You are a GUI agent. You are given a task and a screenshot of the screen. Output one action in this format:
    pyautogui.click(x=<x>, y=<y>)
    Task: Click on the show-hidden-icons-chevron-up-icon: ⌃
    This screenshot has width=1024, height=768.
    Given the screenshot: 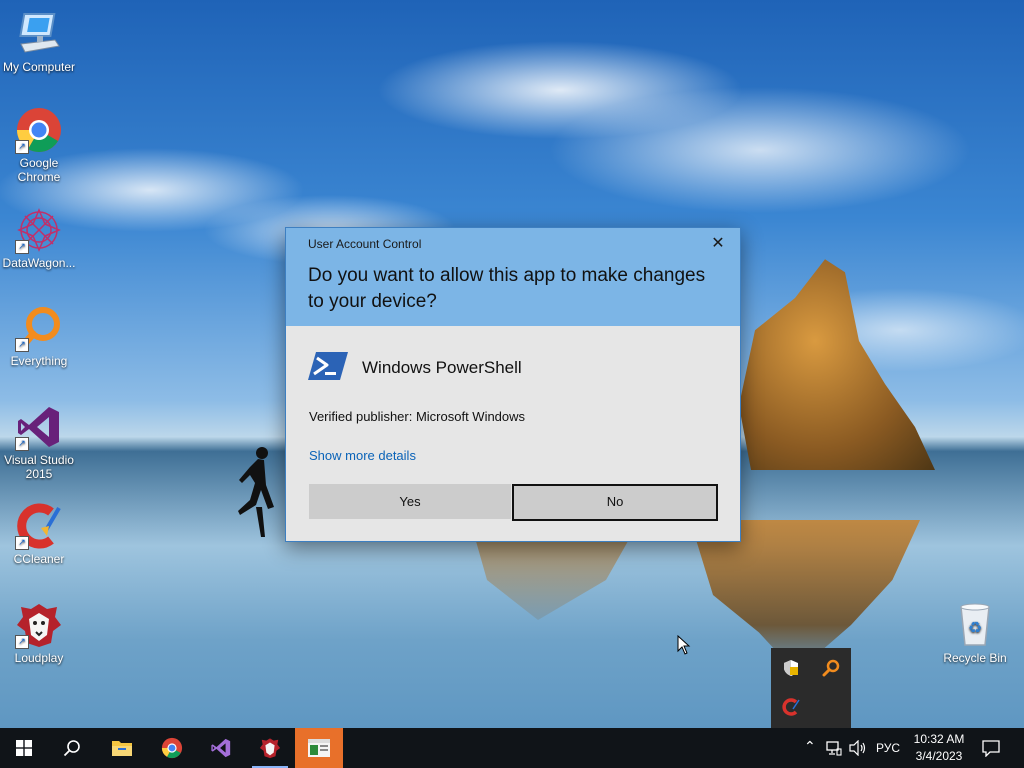 What is the action you would take?
    pyautogui.click(x=810, y=746)
    